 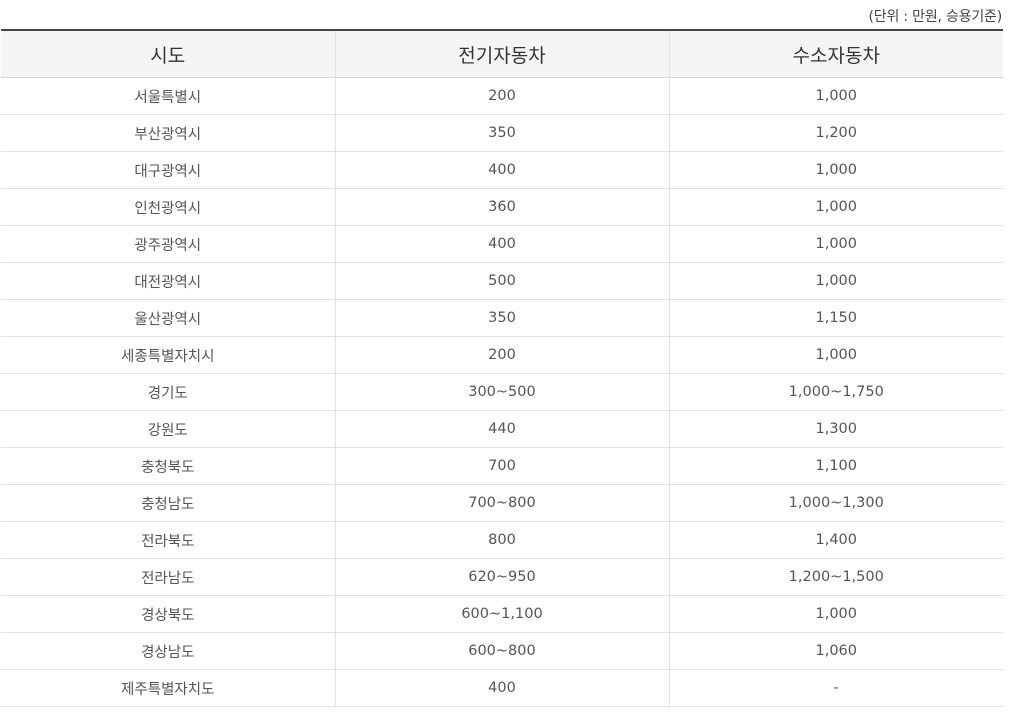 I want to click on table-row: 서울특별시 200 1,000, so click(x=502, y=96).